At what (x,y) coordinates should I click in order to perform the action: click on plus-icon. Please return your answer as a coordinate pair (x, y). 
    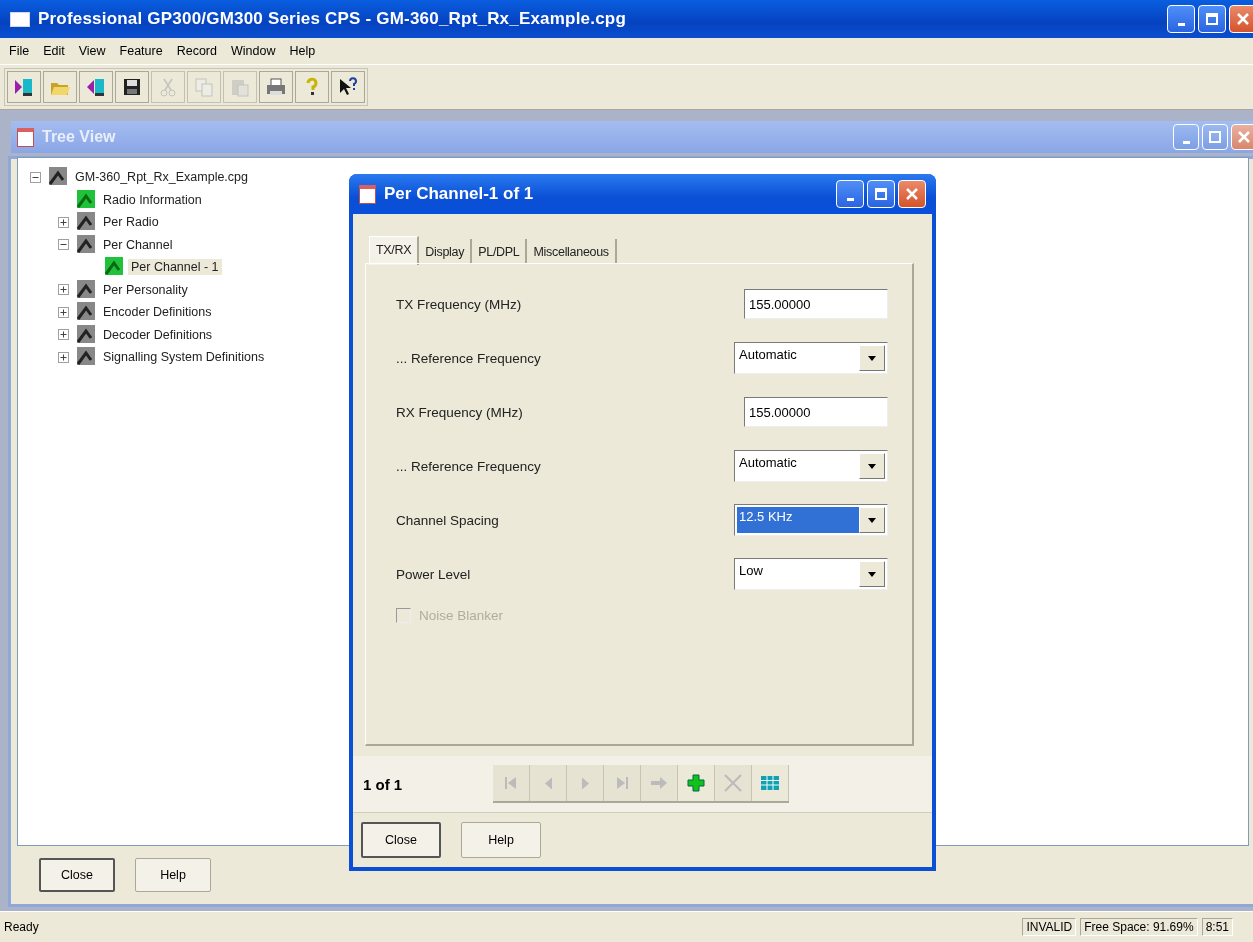
    Looking at the image, I should click on (696, 783).